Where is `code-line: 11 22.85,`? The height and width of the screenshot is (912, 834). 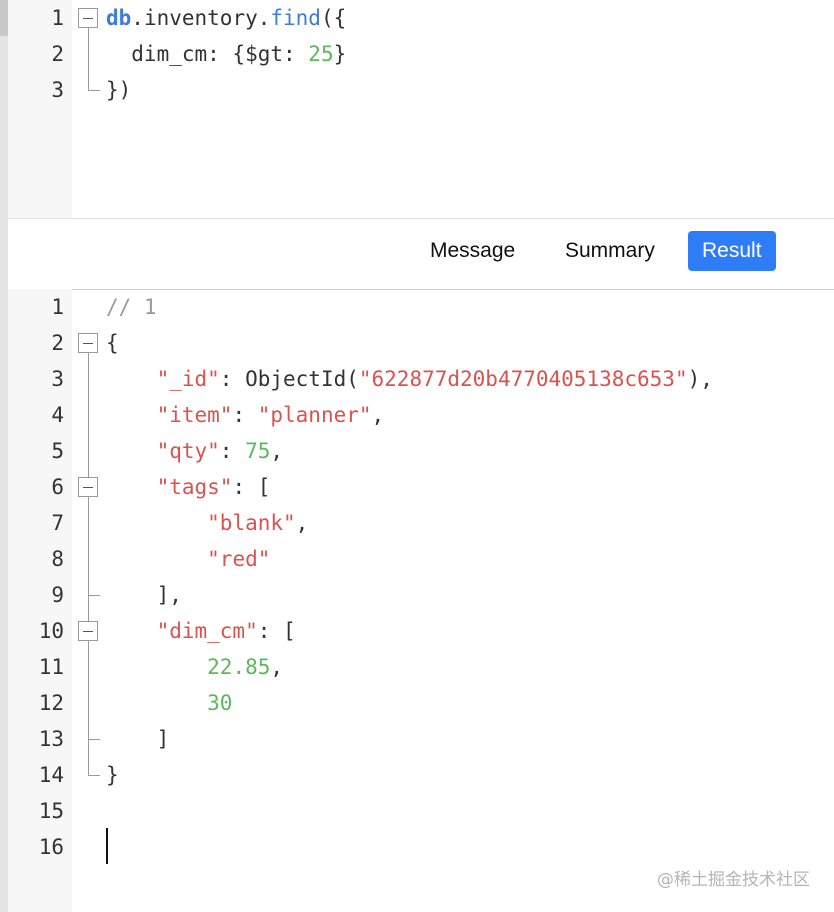 code-line: 11 22.85, is located at coordinates (421, 667).